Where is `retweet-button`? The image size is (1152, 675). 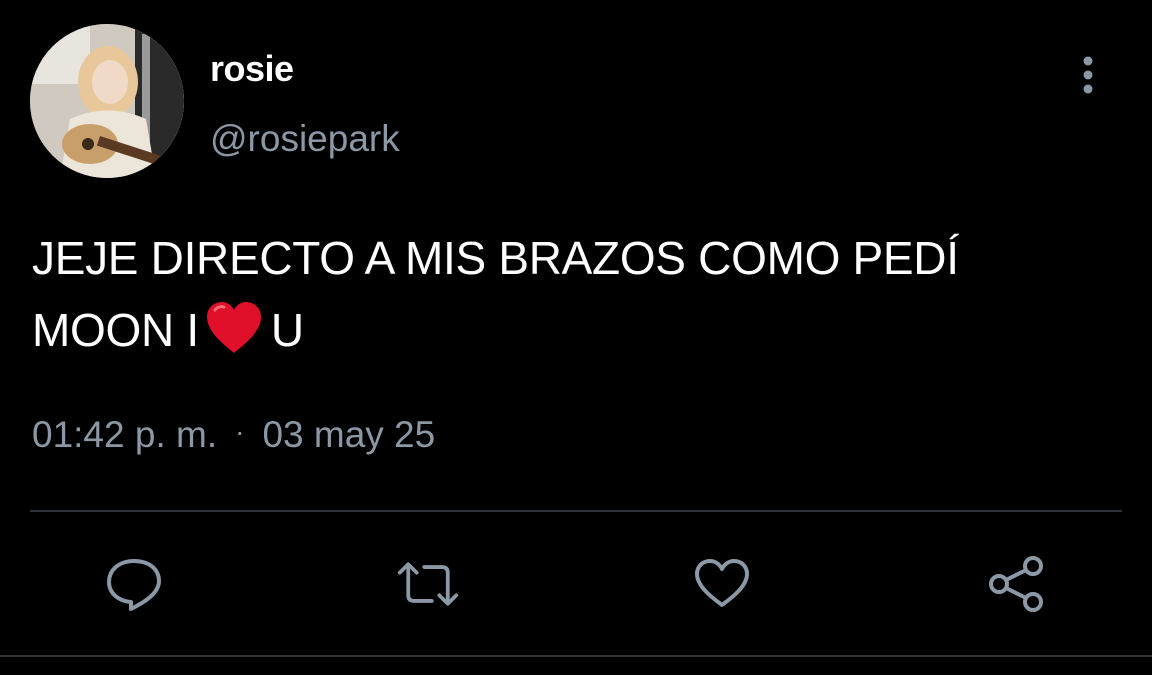 retweet-button is located at coordinates (428, 584).